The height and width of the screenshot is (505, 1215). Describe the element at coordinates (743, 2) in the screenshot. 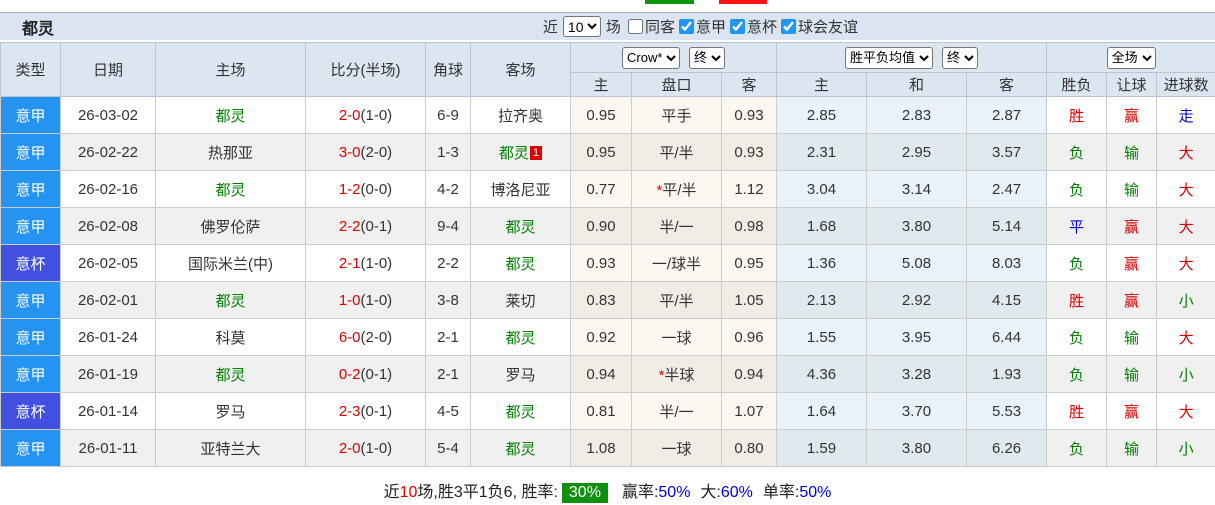

I see `away-team-color-bar` at that location.